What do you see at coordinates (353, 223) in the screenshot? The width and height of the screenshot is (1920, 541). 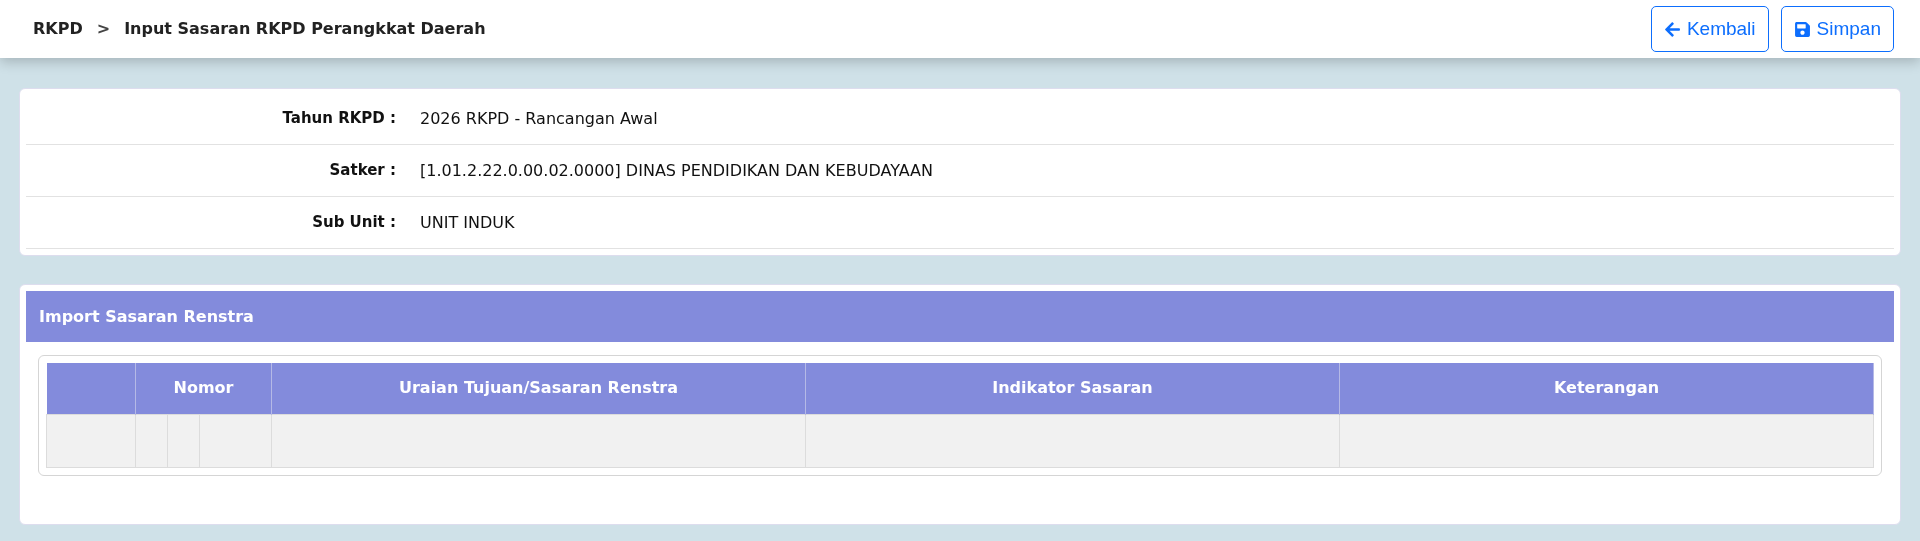 I see `field-label: Sub Unit :` at bounding box center [353, 223].